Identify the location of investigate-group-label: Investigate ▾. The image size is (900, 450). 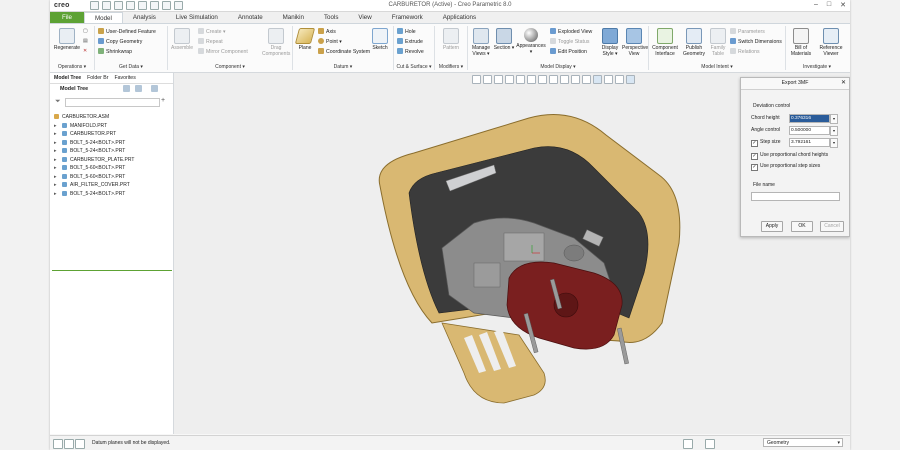
(817, 67).